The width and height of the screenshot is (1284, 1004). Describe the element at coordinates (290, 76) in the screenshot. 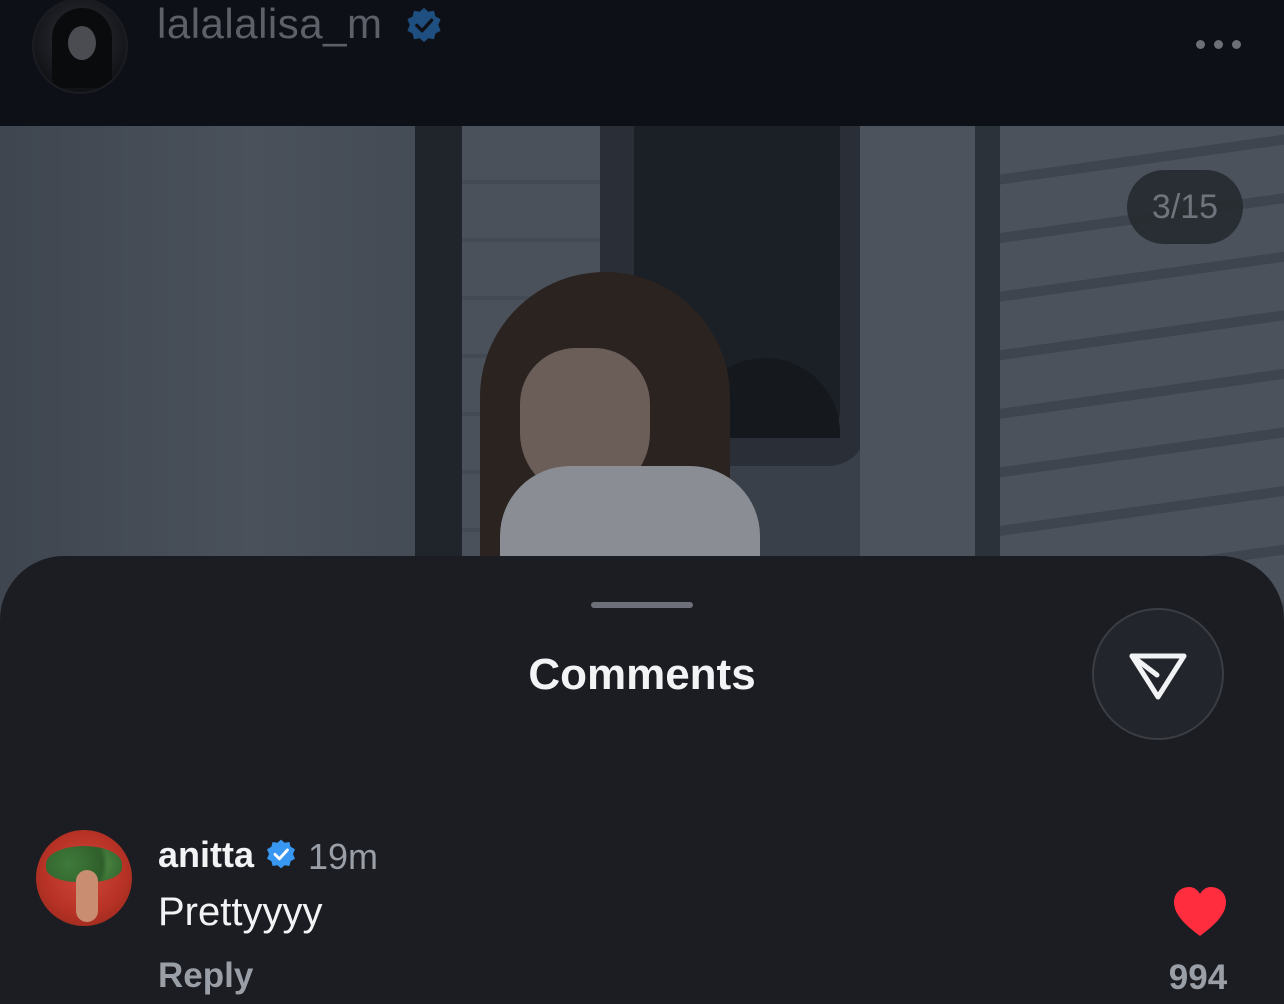

I see `author-subtitle` at that location.